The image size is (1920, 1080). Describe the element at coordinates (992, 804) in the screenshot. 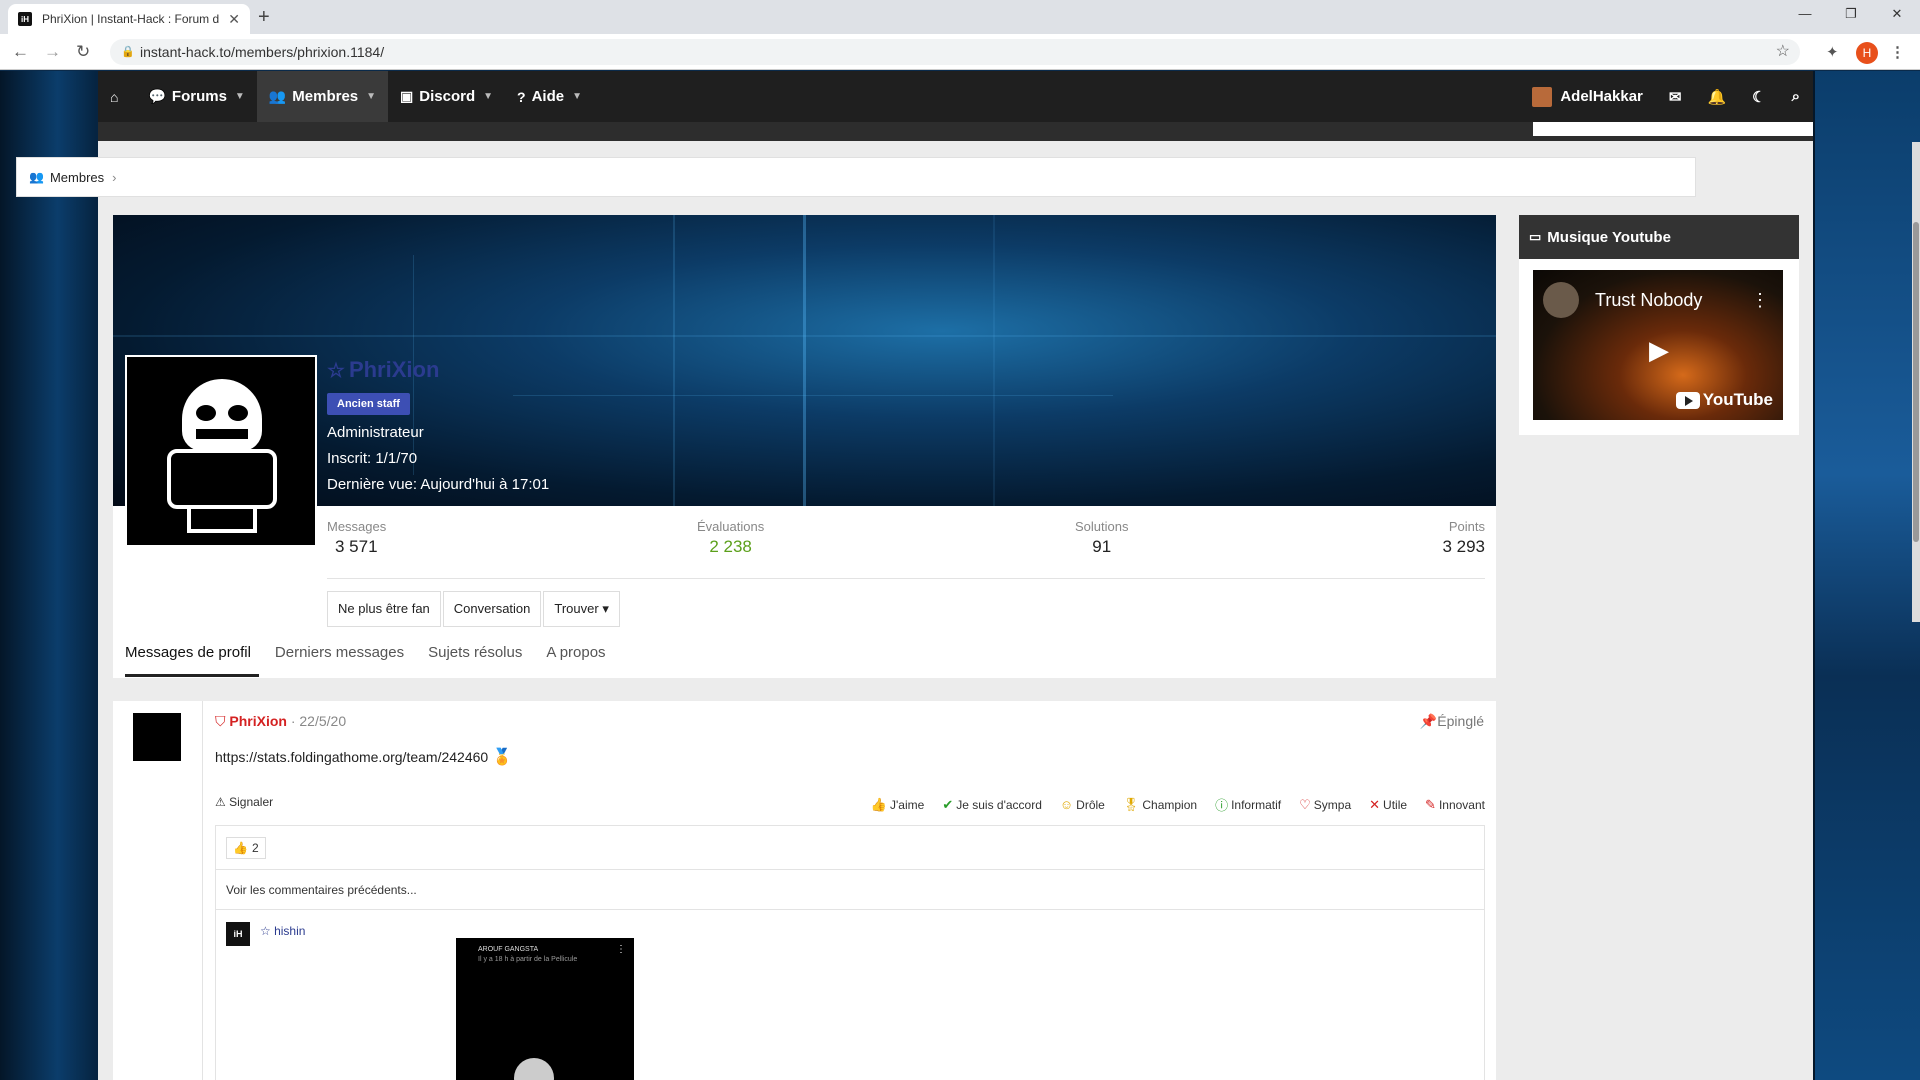

I see `reaction-agree: ✔ Je suis d'accord` at that location.